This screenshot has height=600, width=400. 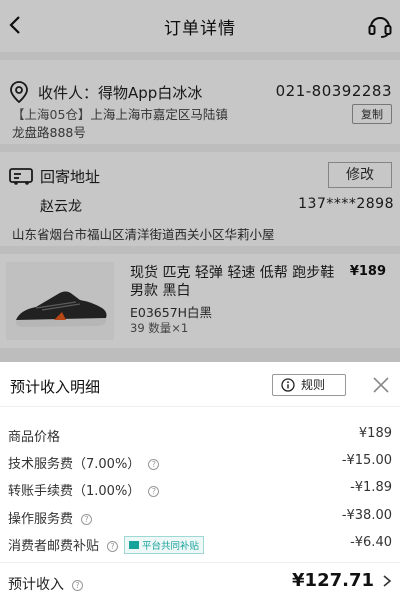 I want to click on rules-label: 规则, so click(x=313, y=385).